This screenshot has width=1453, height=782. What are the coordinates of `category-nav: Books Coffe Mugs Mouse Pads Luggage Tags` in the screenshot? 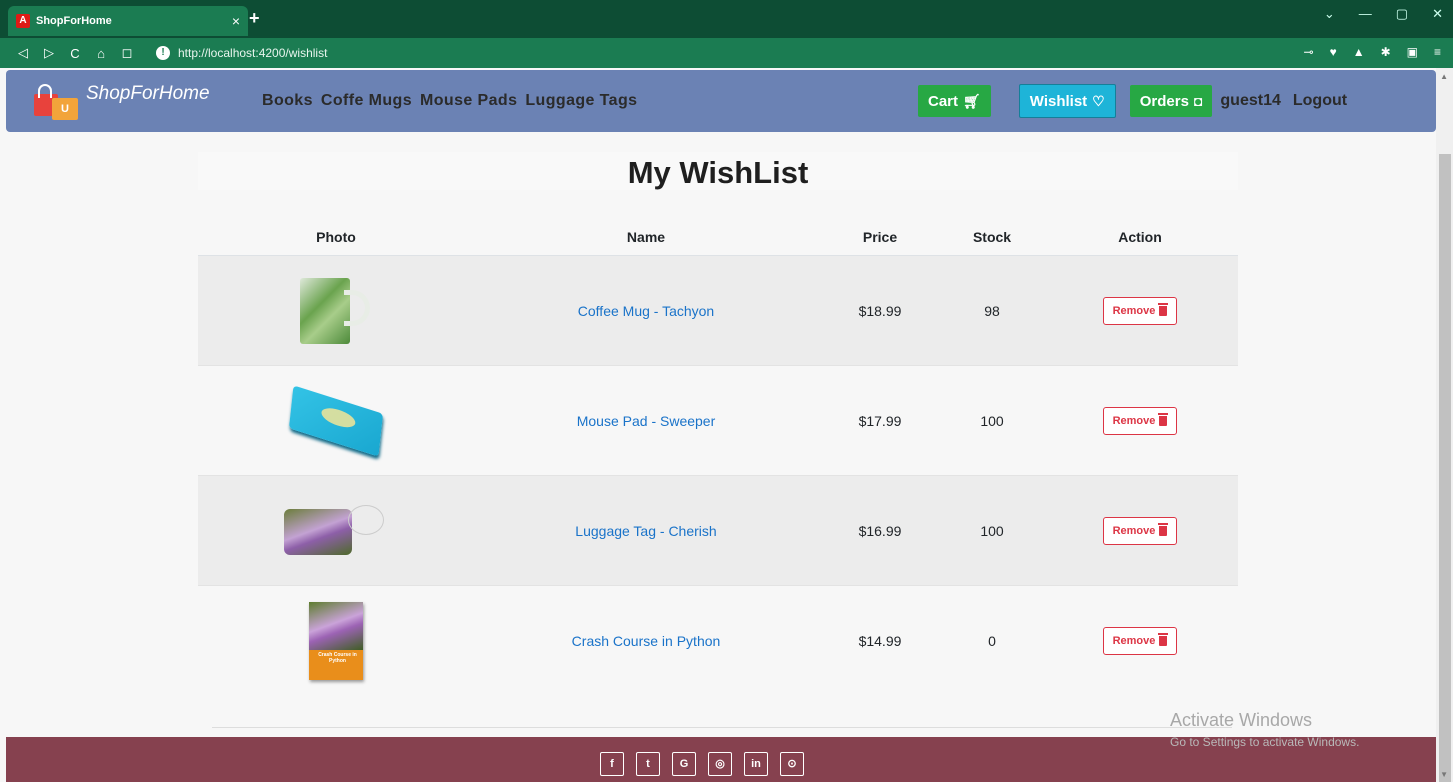 It's located at (449, 101).